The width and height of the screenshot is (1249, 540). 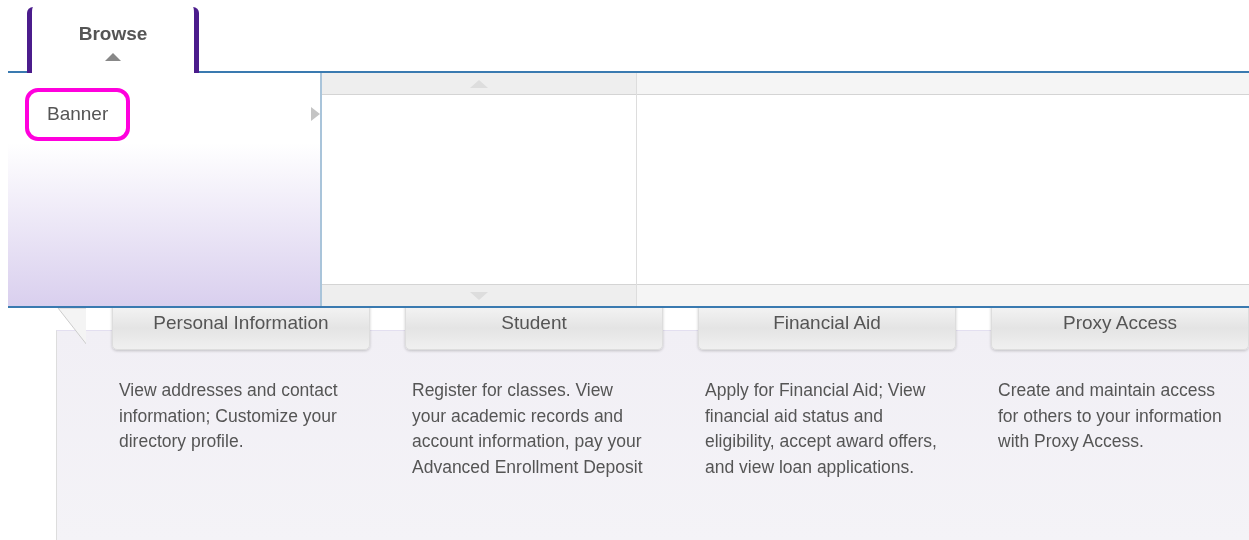 What do you see at coordinates (528, 429) in the screenshot?
I see `category-description: Register for classes. View your academic records and account information, pay your Advanced Enrollment Deposit` at bounding box center [528, 429].